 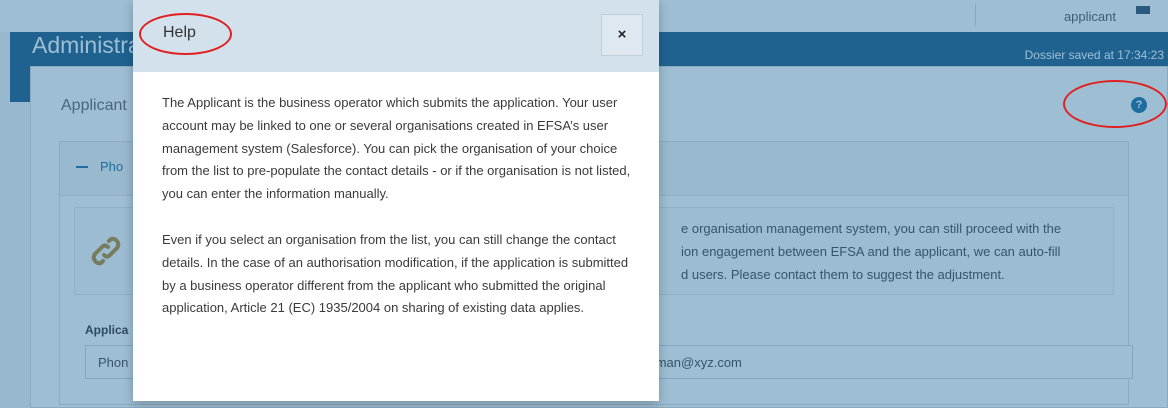 I want to click on annotation-oval-title, so click(x=185, y=34).